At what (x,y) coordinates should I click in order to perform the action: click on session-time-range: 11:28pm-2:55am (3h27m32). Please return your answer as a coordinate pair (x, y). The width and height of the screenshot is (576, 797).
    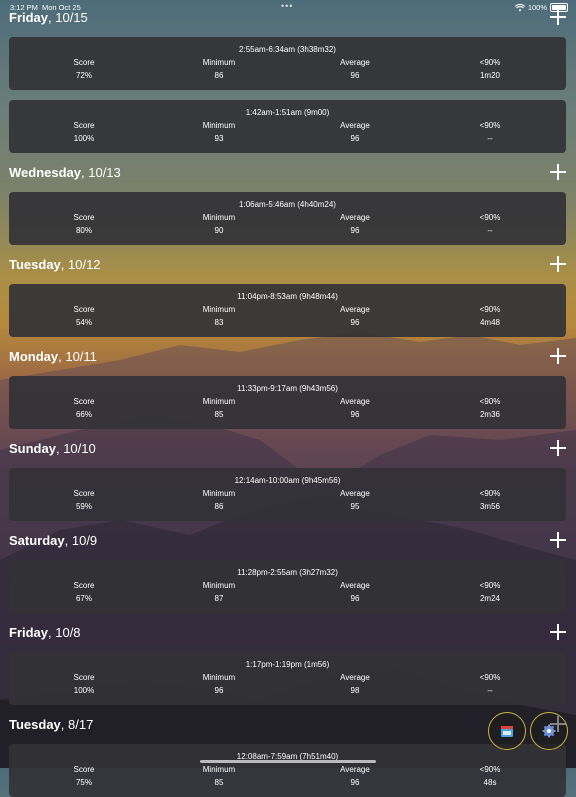
    Looking at the image, I should click on (287, 572).